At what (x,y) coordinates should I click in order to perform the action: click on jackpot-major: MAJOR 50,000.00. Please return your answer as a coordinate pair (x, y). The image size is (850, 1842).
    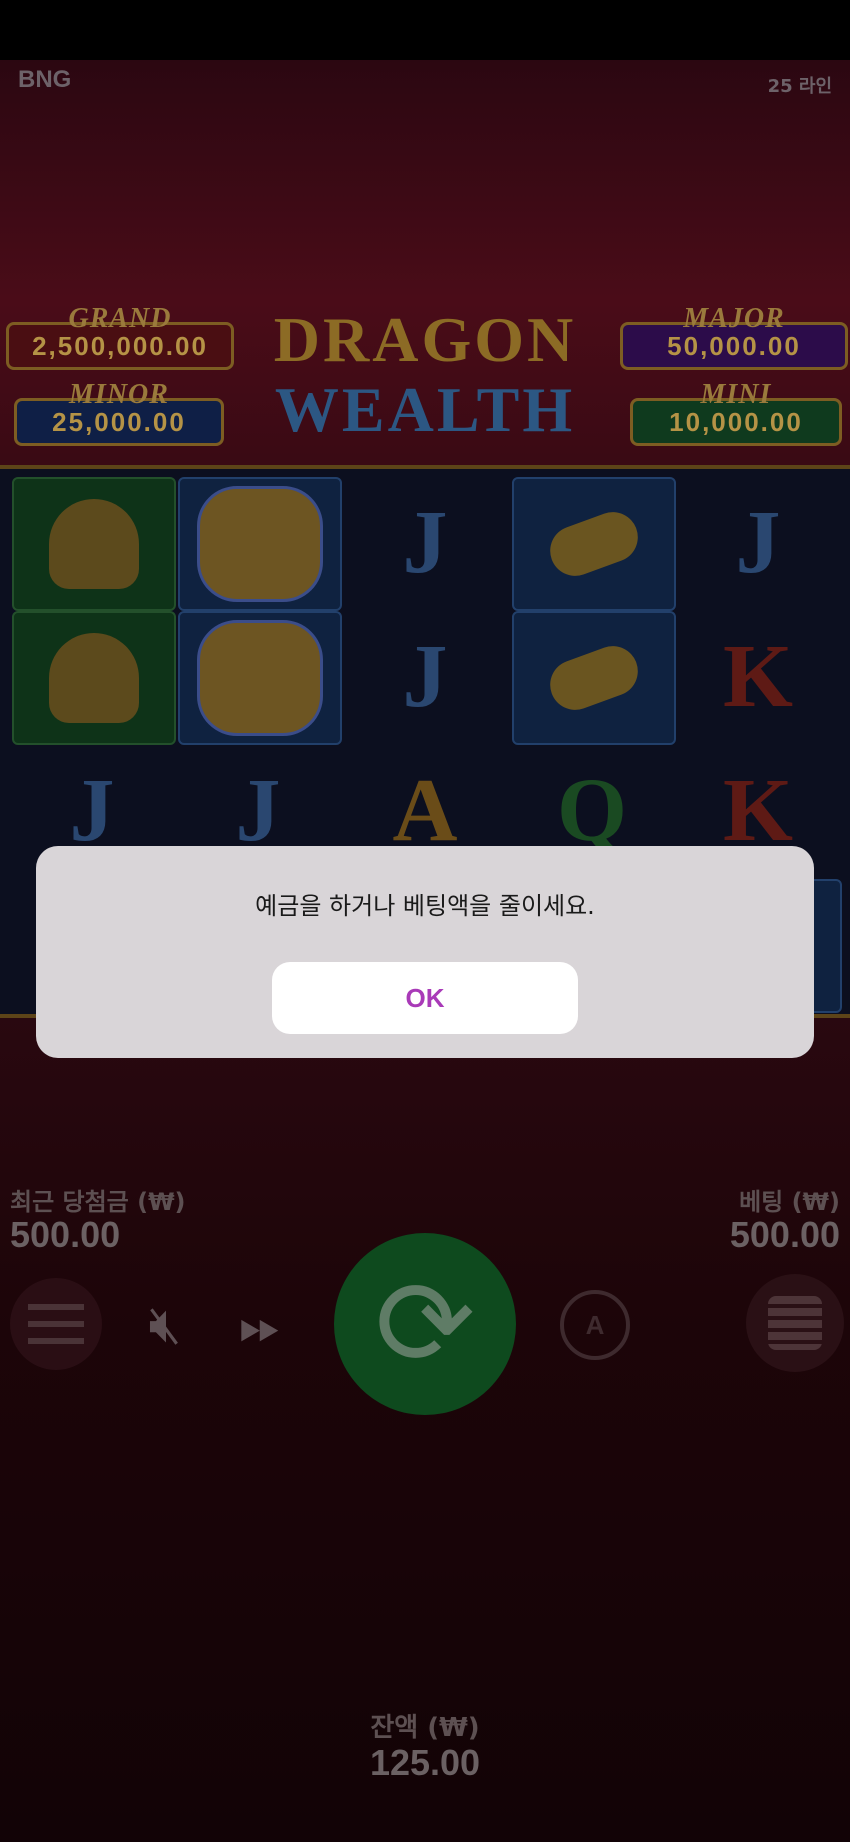
    Looking at the image, I should click on (734, 336).